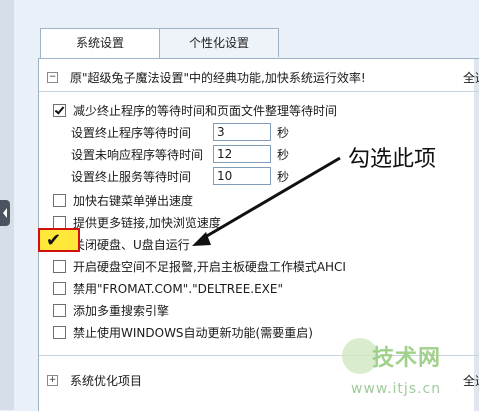  Describe the element at coordinates (193, 332) in the screenshot. I see `option-label: 禁止使用WINDOWS自动更新功能(需要重启)` at that location.